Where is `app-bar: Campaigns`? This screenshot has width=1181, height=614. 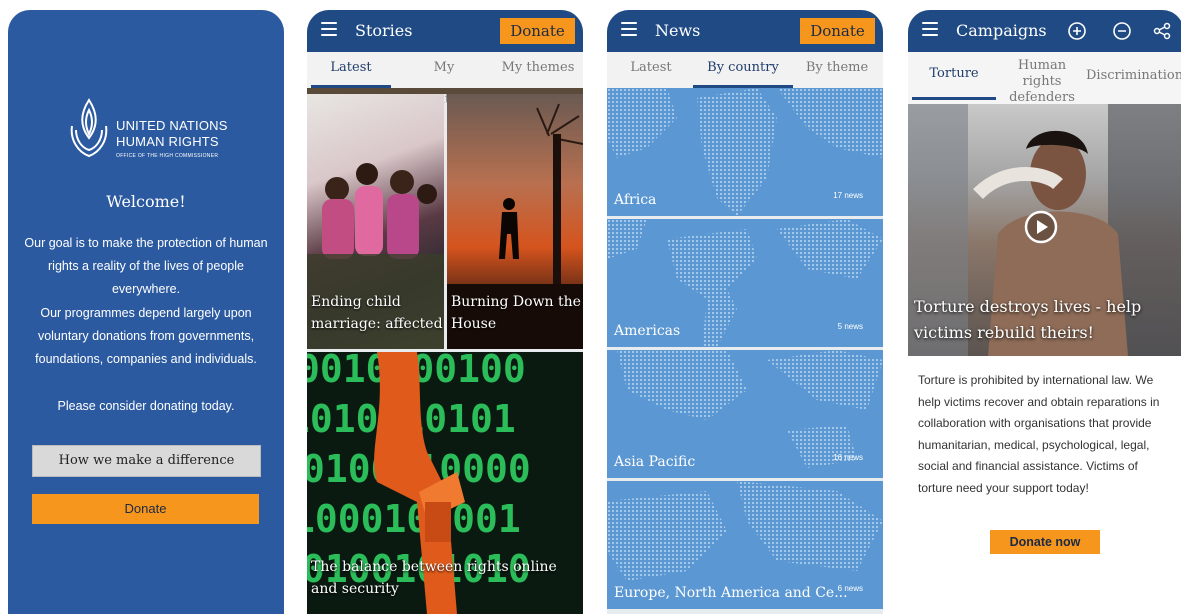
app-bar: Campaigns is located at coordinates (1044, 31).